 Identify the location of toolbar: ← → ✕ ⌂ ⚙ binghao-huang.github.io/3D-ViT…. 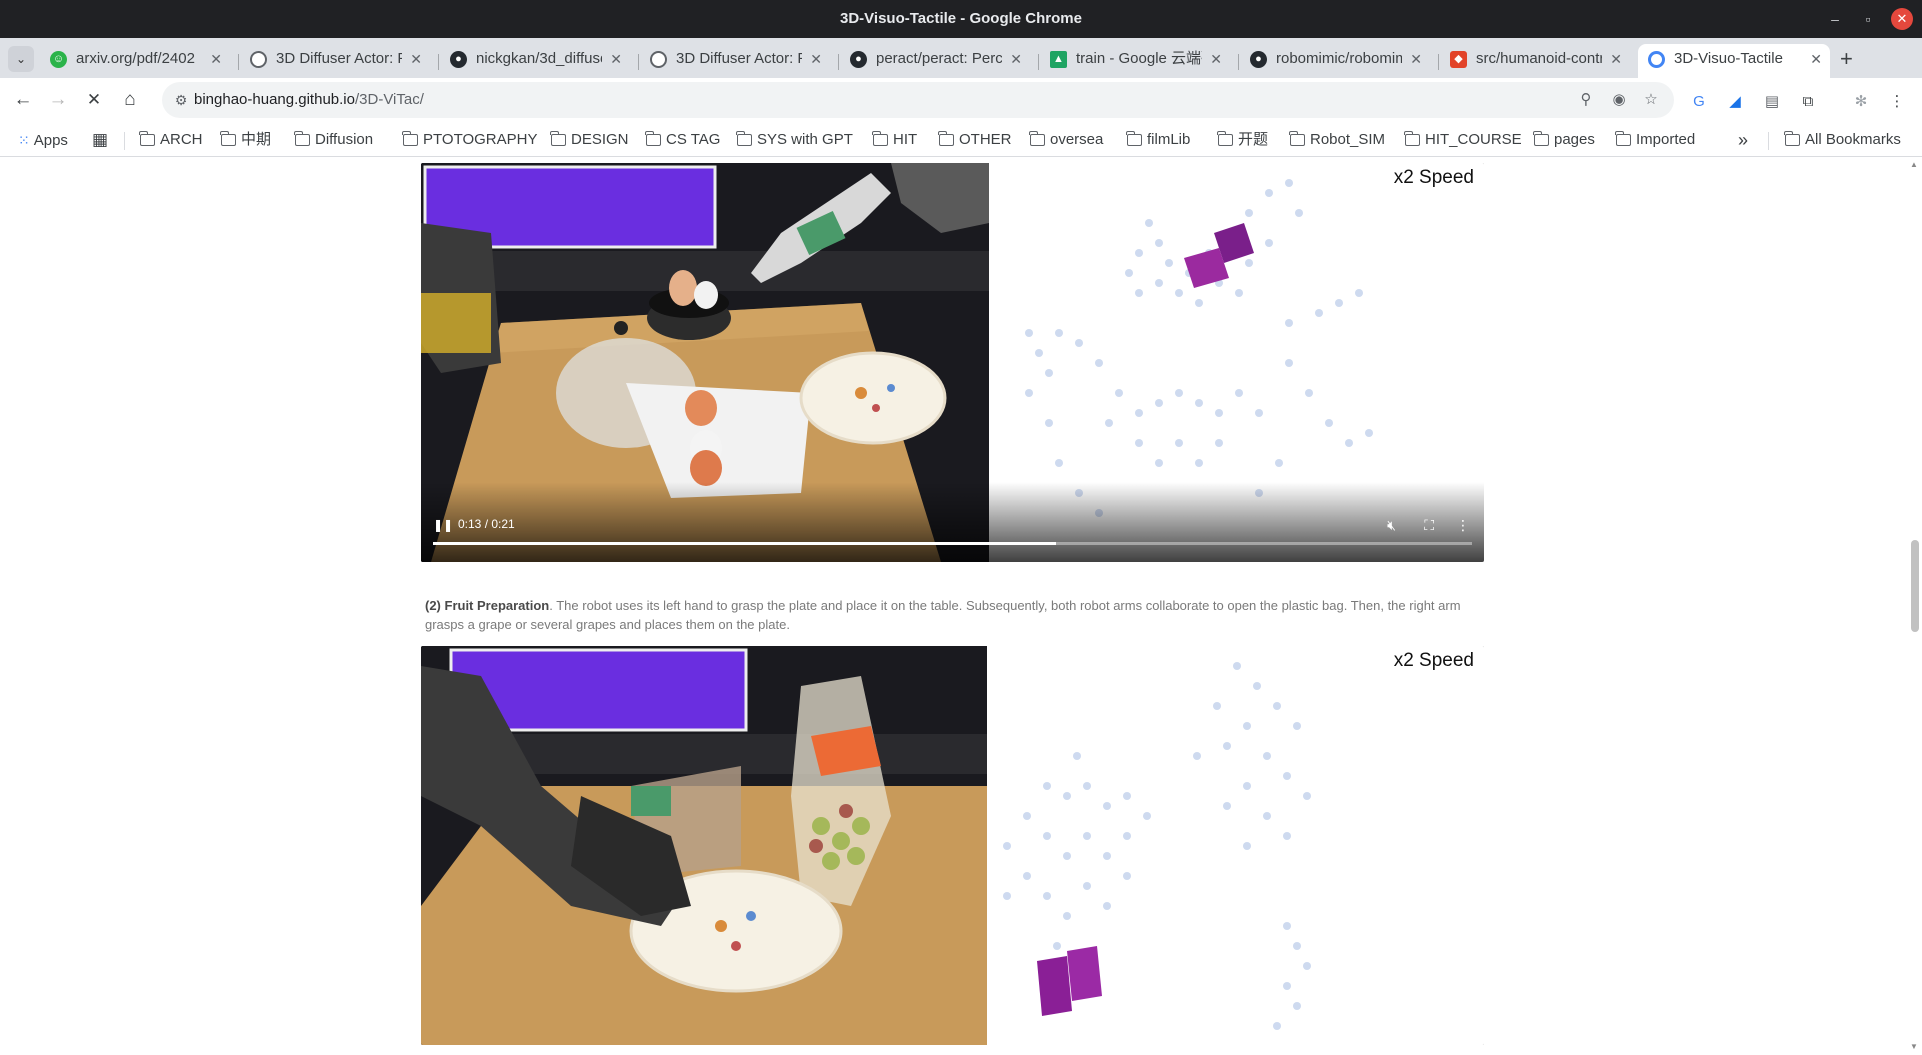
(961, 100).